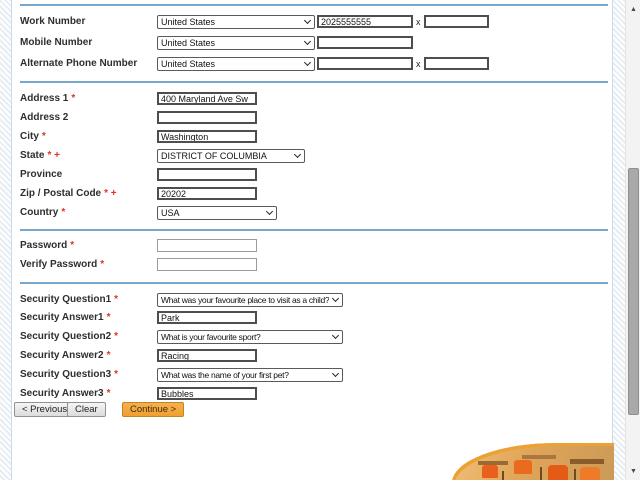 This screenshot has height=480, width=640. I want to click on province-input, so click(207, 174).